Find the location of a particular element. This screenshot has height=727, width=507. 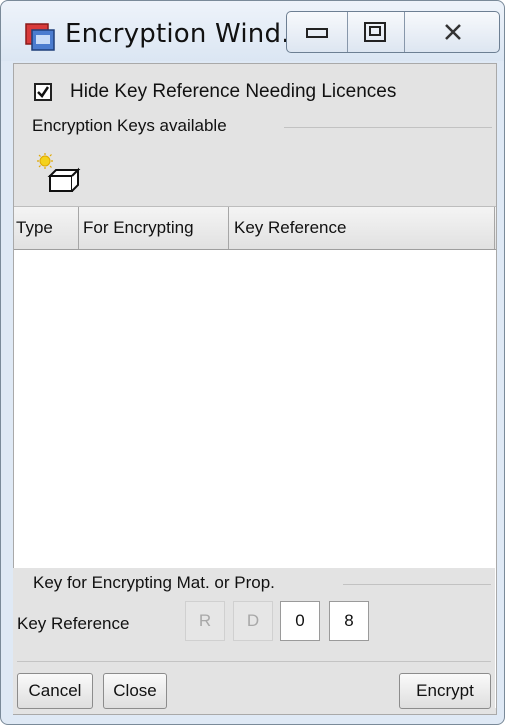

encrypt-button: Encrypt is located at coordinates (445, 691).